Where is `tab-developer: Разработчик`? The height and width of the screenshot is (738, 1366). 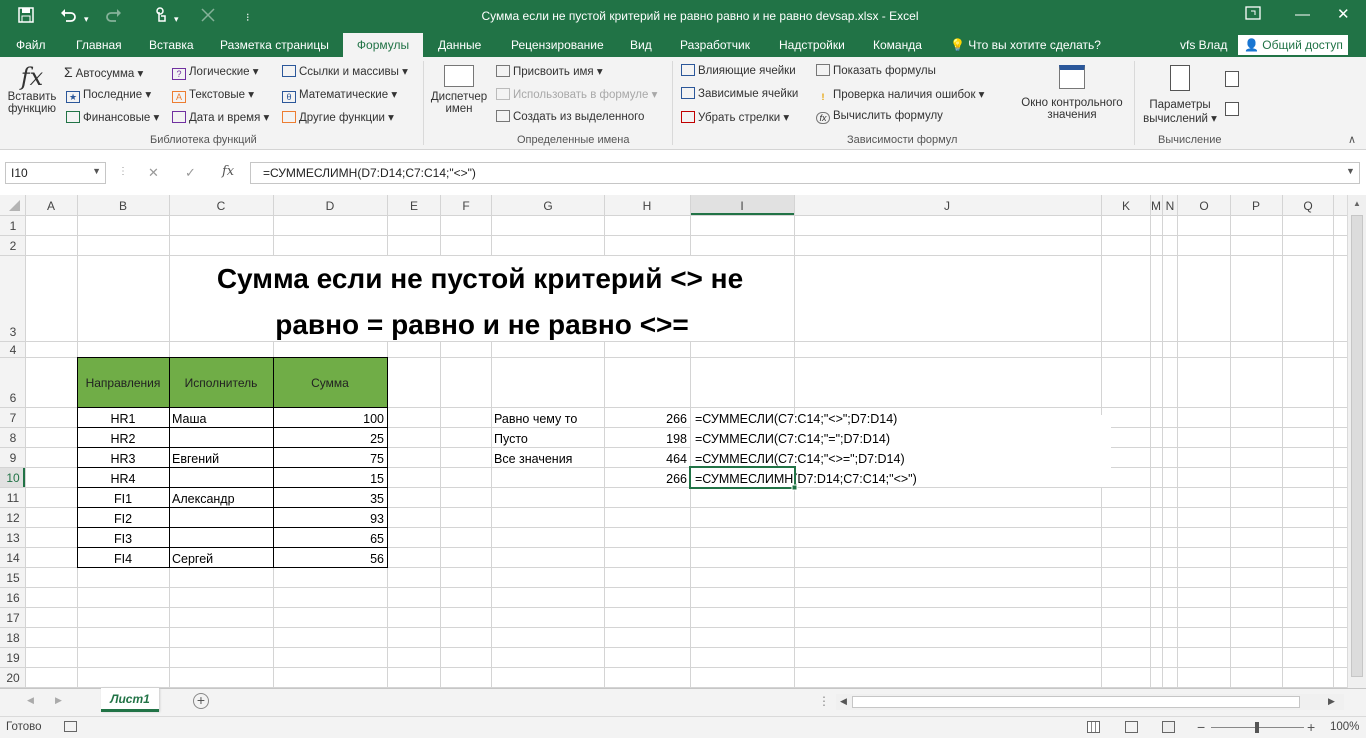
tab-developer: Разработчик is located at coordinates (715, 45).